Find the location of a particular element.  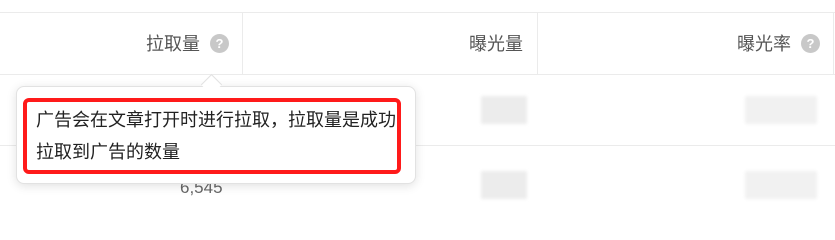

column-header-label: 拉取量 is located at coordinates (173, 44).